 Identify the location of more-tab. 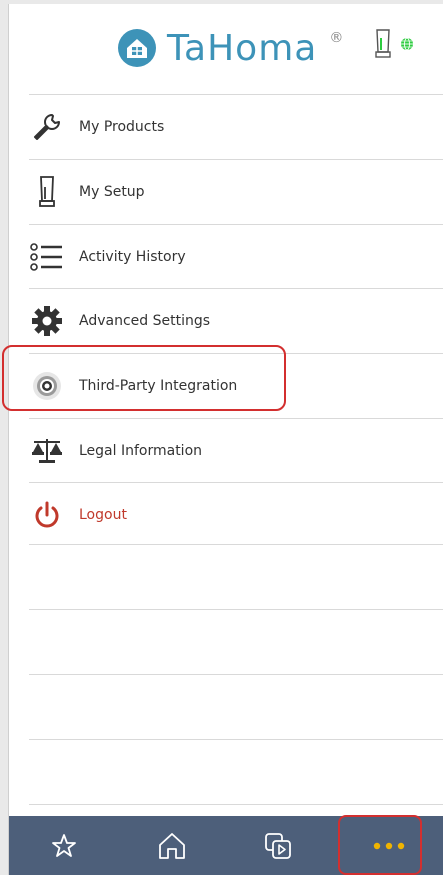
(389, 845).